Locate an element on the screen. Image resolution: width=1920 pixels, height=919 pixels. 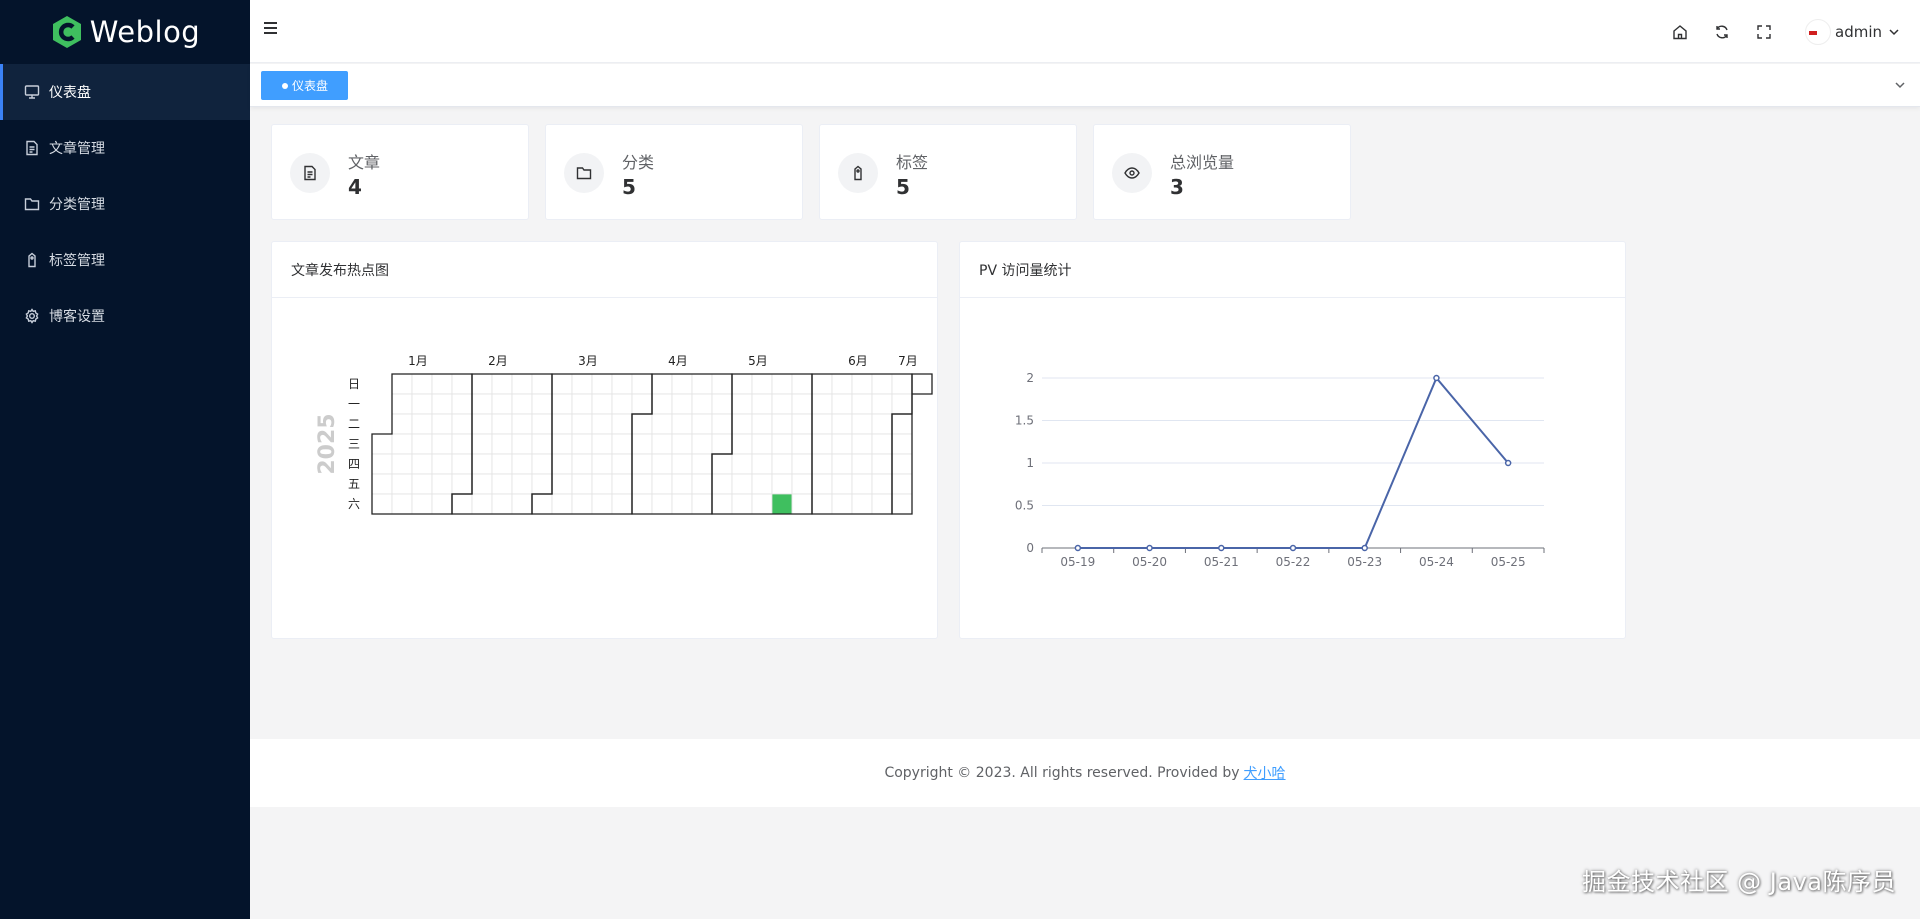
sidebar-item-articles: 文章管理 is located at coordinates (125, 148).